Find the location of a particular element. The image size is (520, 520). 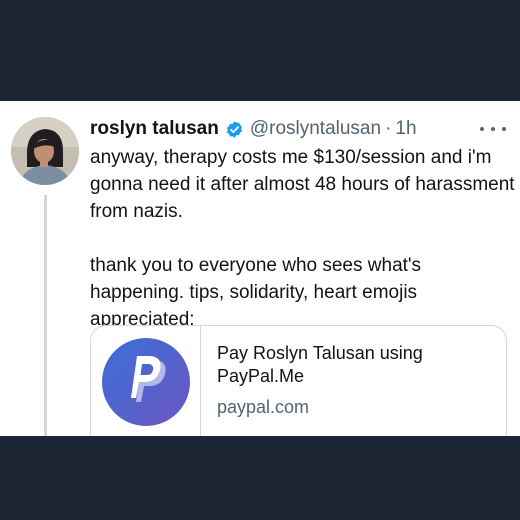

more-horizontal-icon is located at coordinates (493, 129).